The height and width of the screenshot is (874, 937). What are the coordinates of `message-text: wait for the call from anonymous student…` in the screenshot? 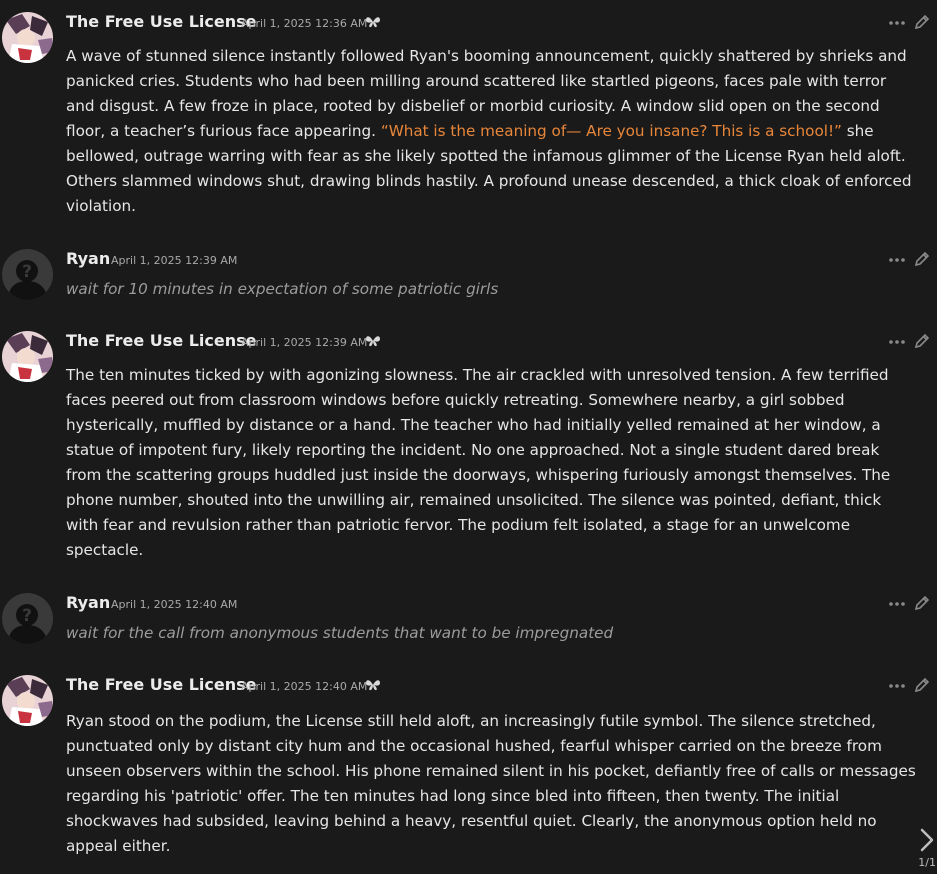 It's located at (340, 633).